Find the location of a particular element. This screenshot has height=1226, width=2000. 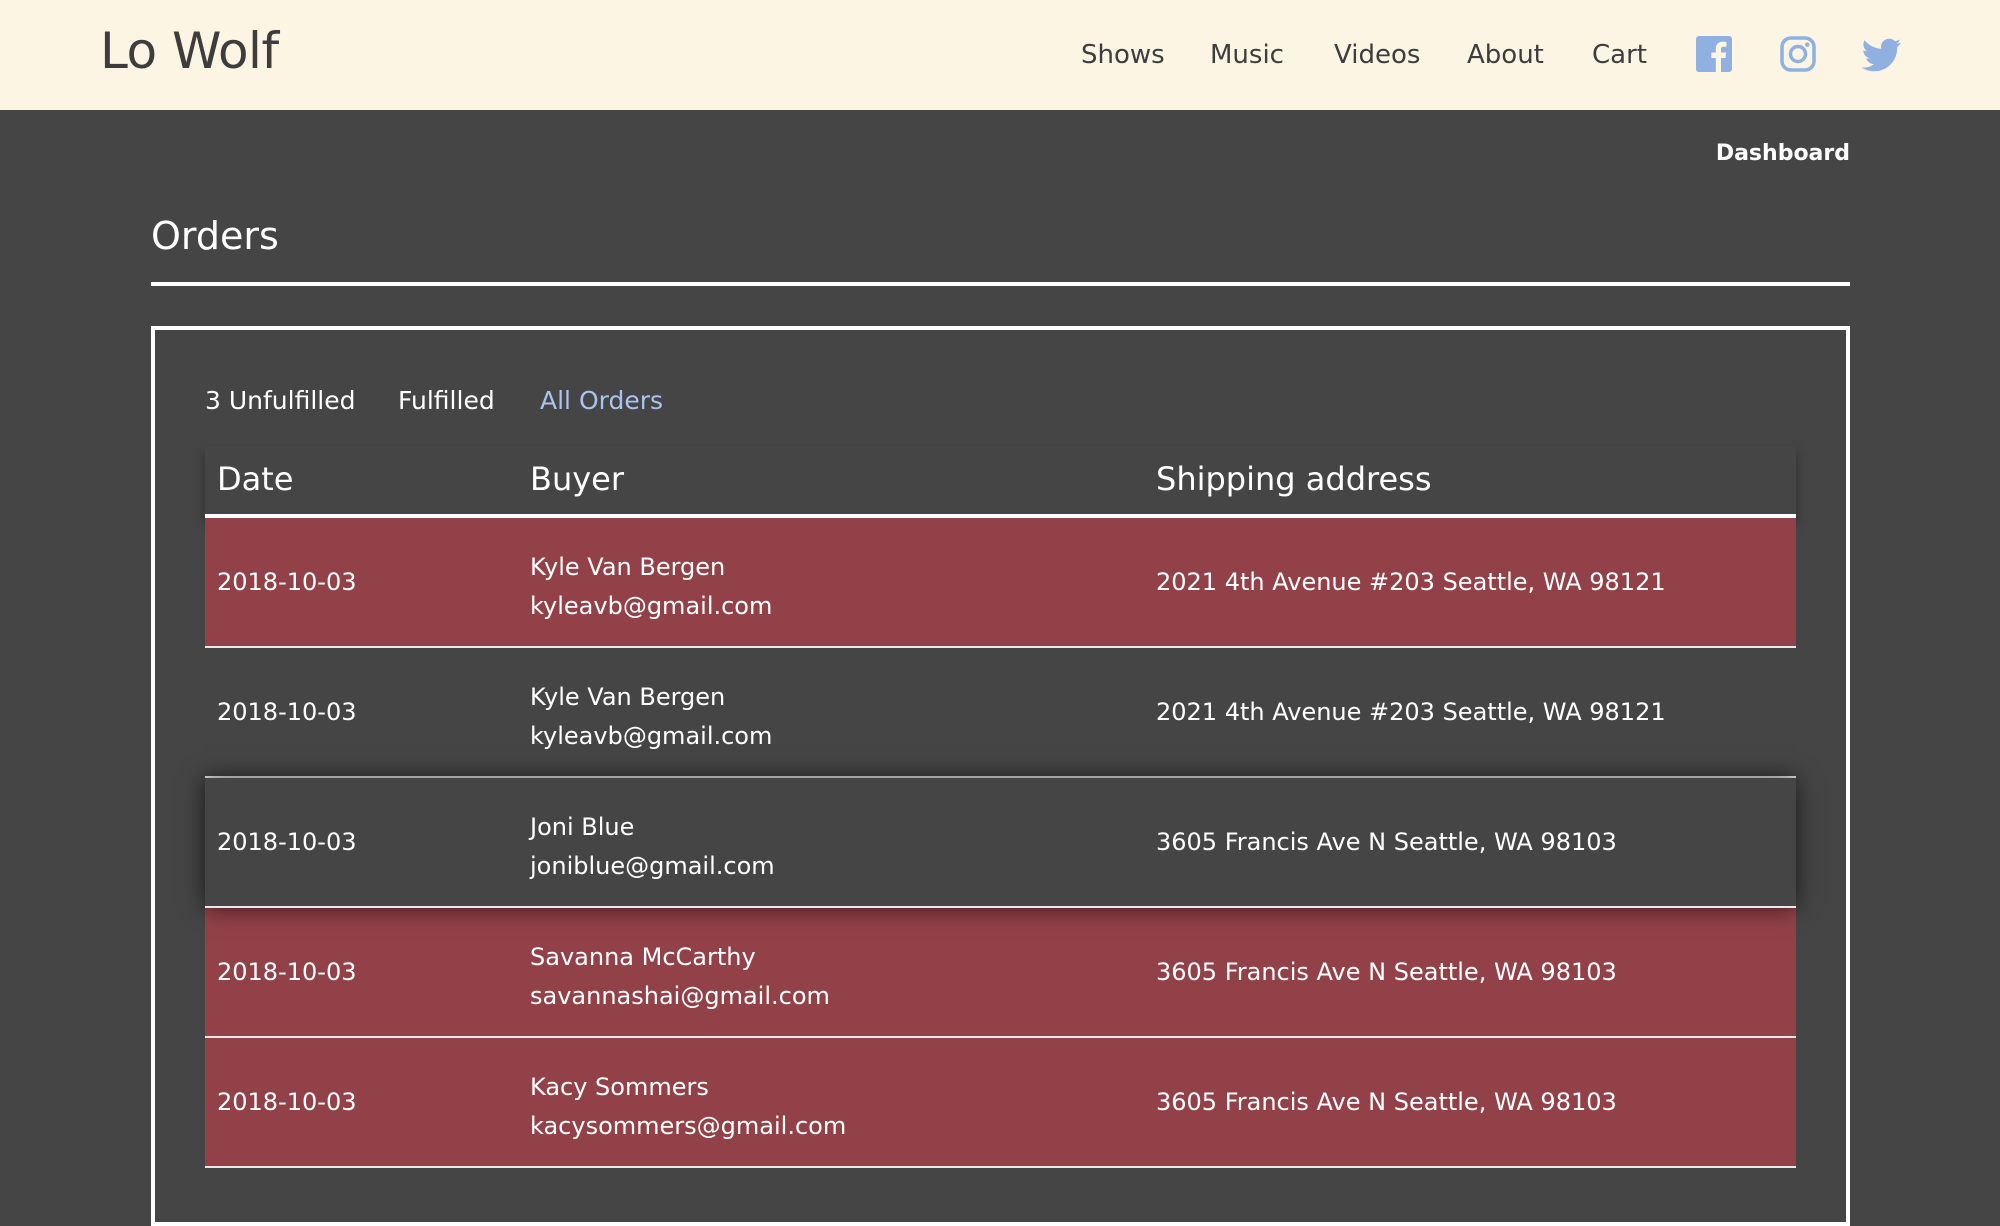

page-title: Orders is located at coordinates (215, 236).